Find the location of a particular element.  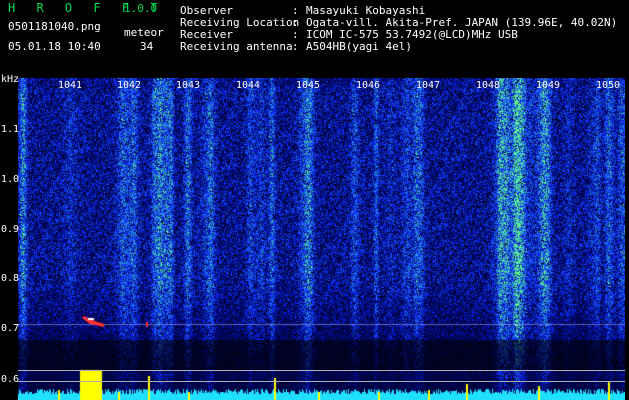

y-tick-label: 0.7 is located at coordinates (10, 328).